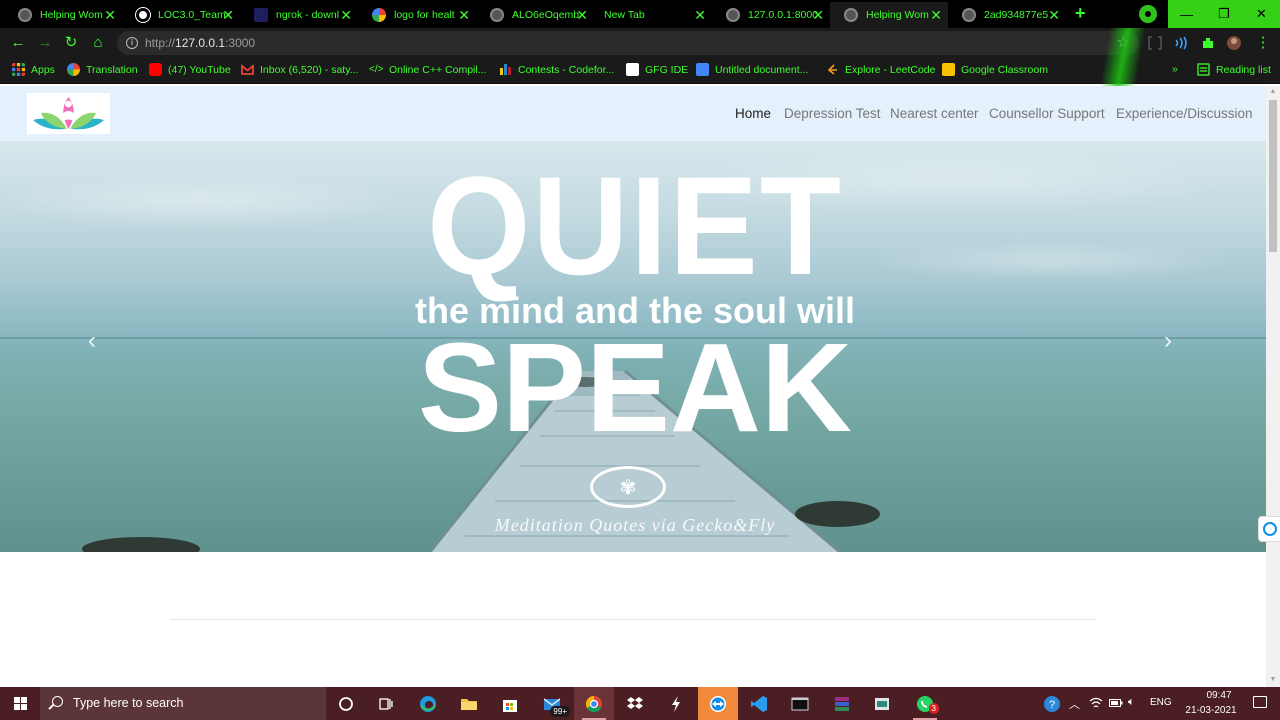 The width and height of the screenshot is (1280, 720). Describe the element at coordinates (546, 15) in the screenshot. I see `tab-title: ALO6eOqemb` at that location.